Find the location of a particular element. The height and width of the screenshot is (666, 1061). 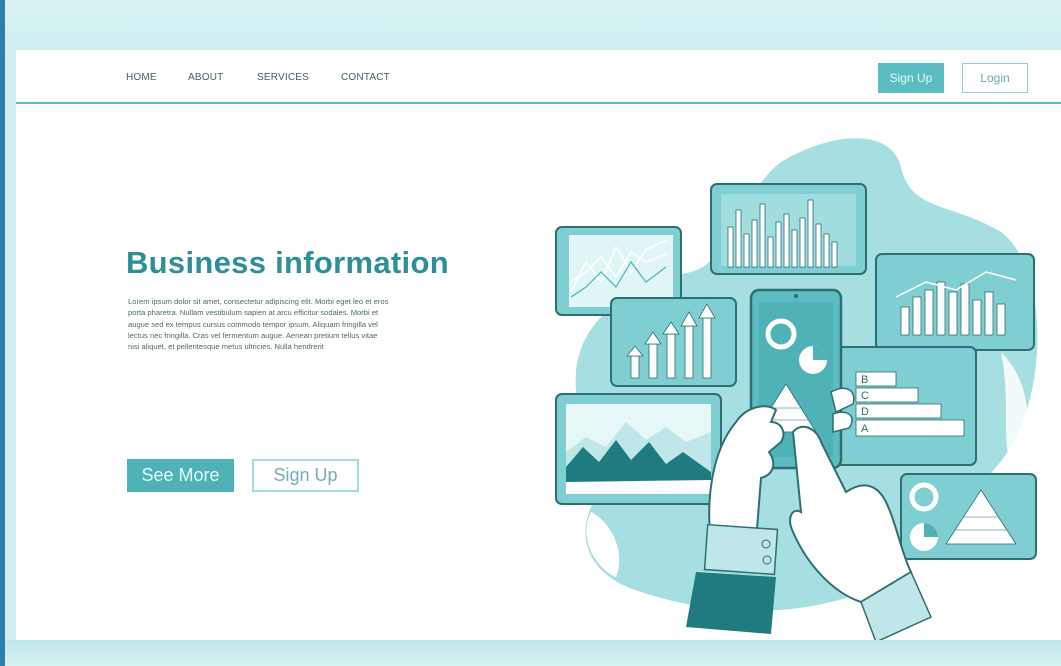

bar-line-chart-panel is located at coordinates (955, 302).